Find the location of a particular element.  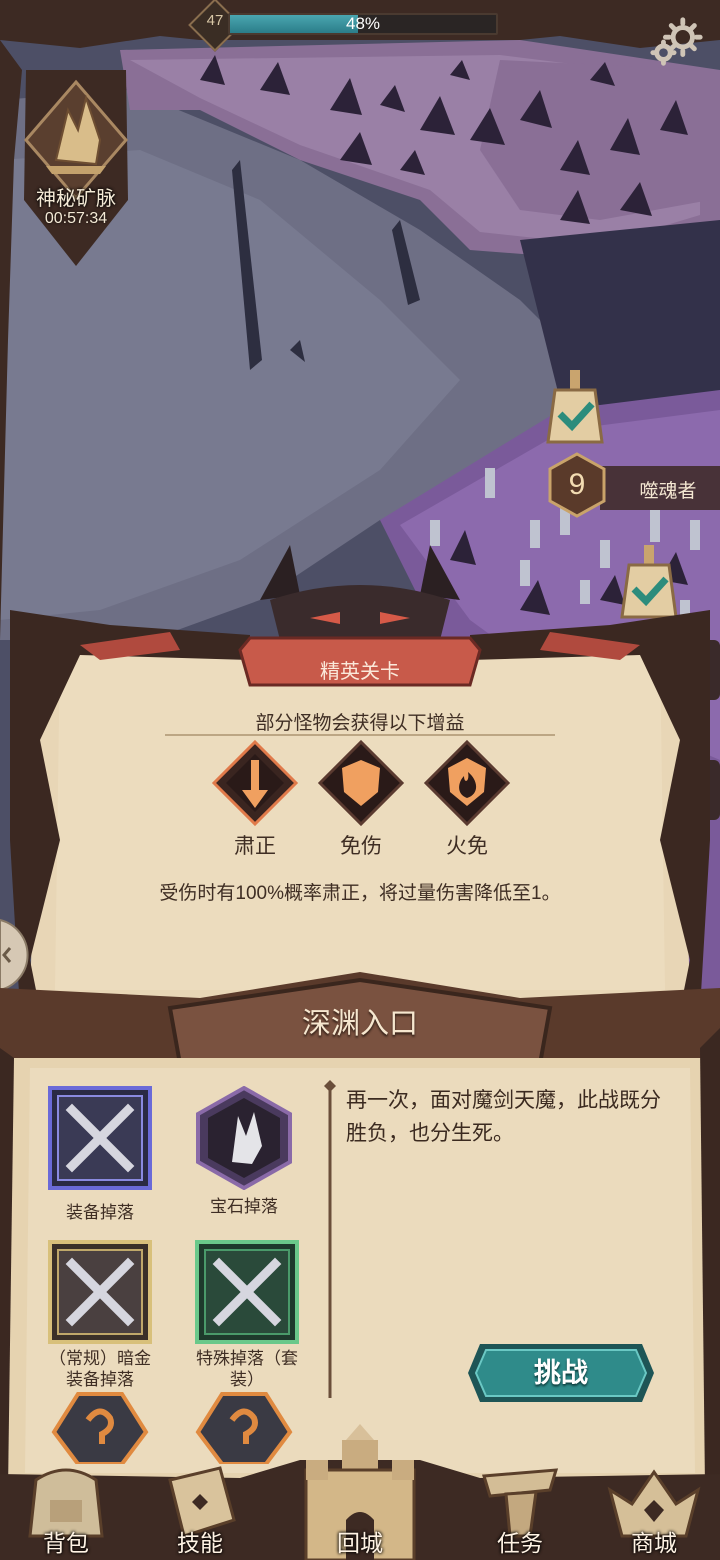

buff-flame-icon is located at coordinates (467, 783).